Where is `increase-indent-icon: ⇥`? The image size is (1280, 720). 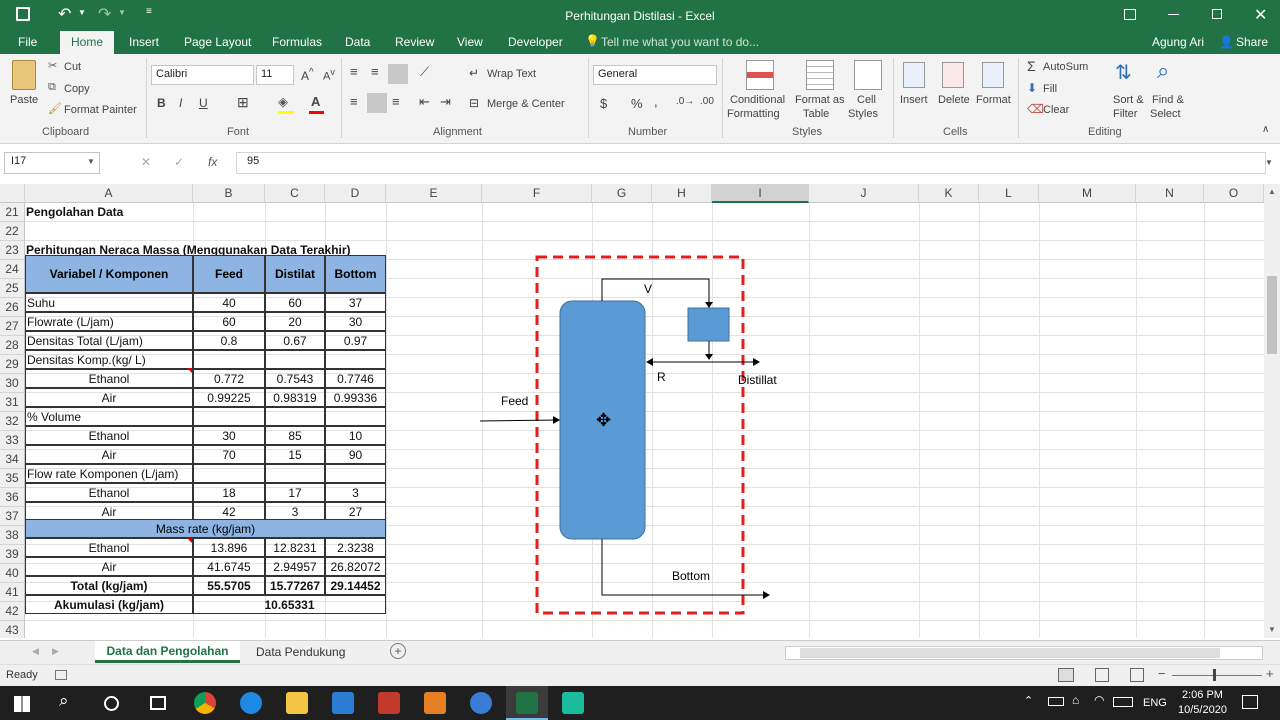
increase-indent-icon: ⇥ is located at coordinates (445, 102).